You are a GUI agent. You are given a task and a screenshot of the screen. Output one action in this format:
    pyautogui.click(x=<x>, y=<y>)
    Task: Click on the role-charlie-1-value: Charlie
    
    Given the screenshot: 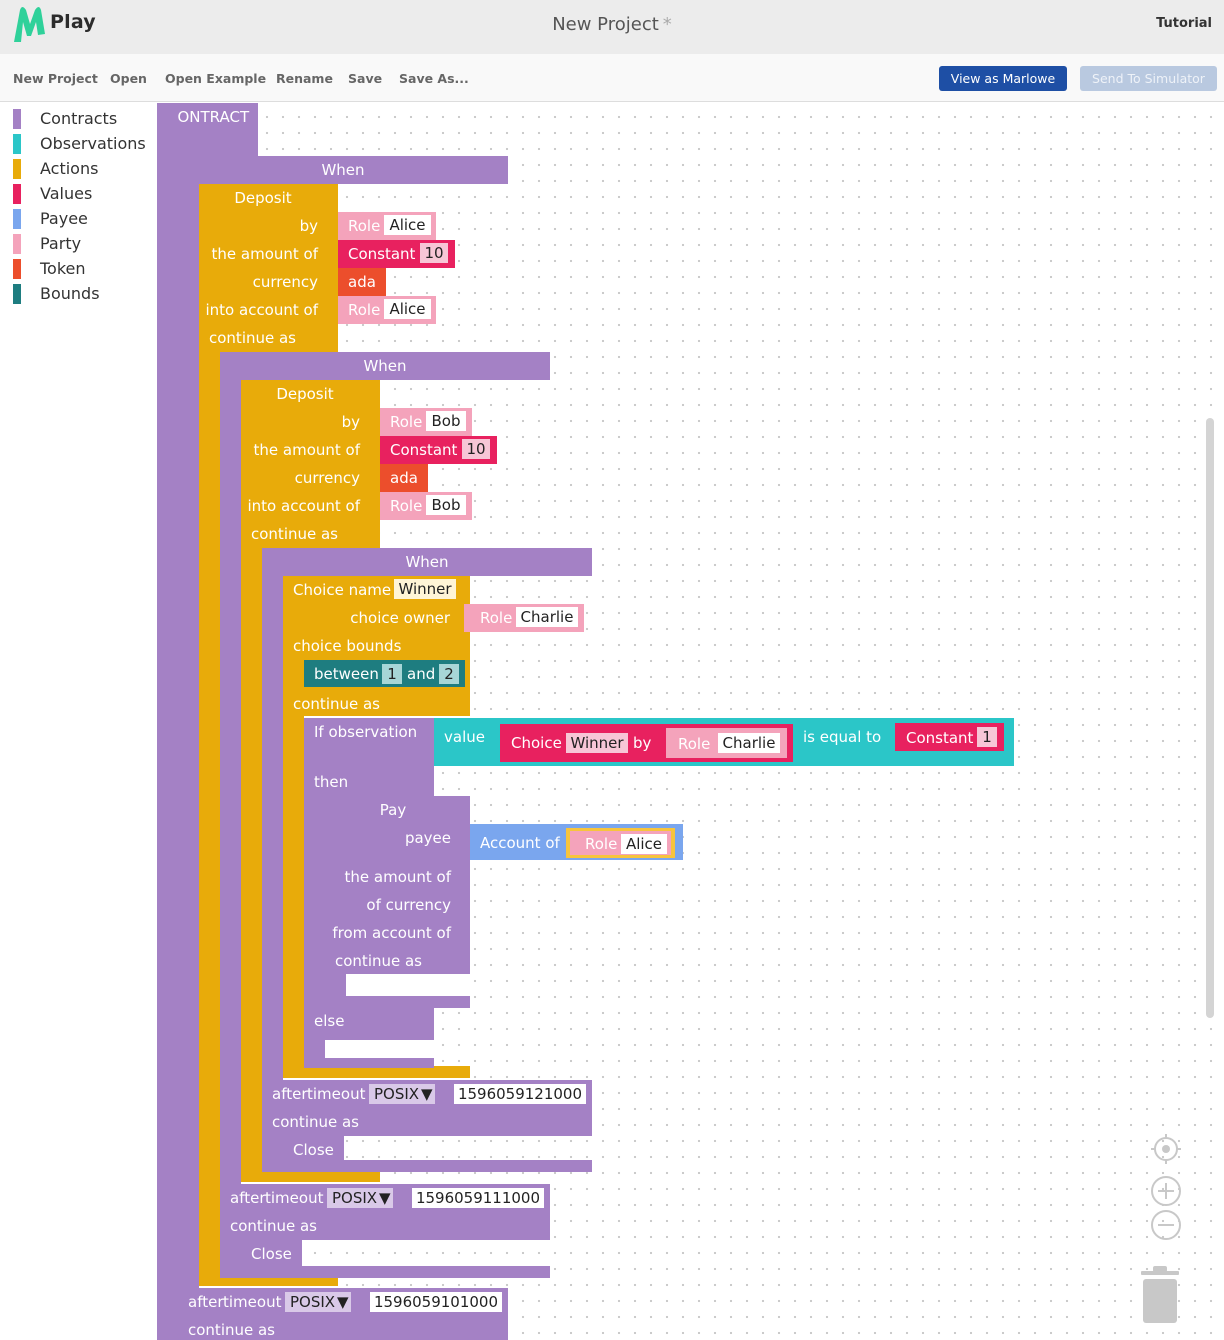 What is the action you would take?
    pyautogui.click(x=547, y=617)
    